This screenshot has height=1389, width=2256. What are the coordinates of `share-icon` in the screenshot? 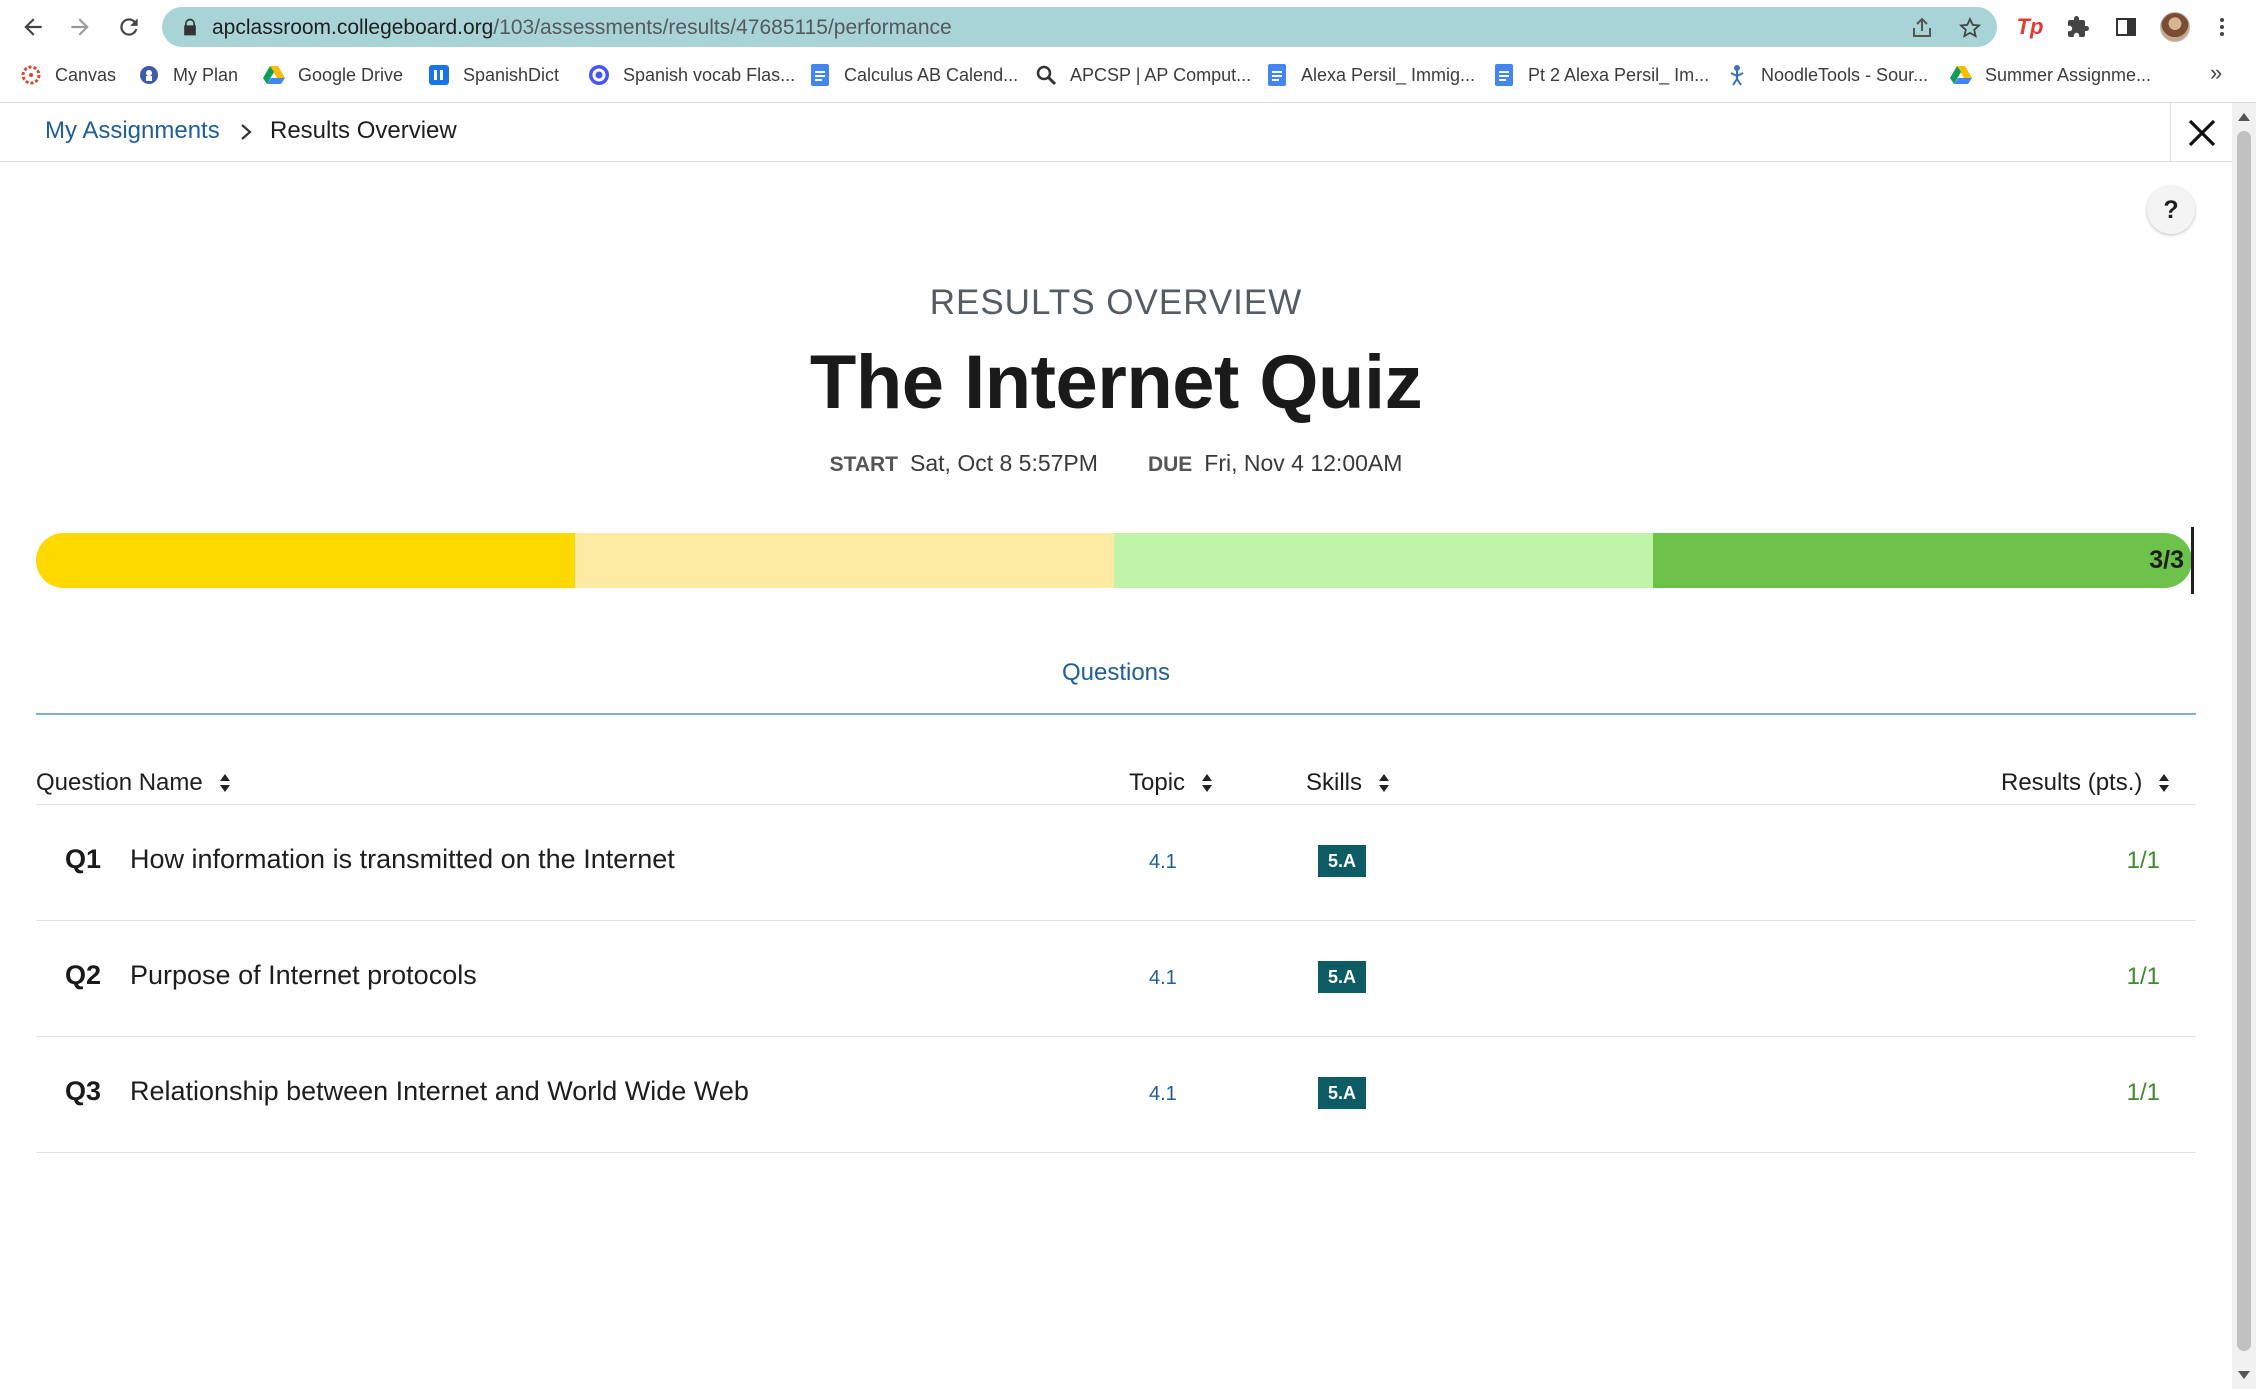 It's located at (1922, 28).